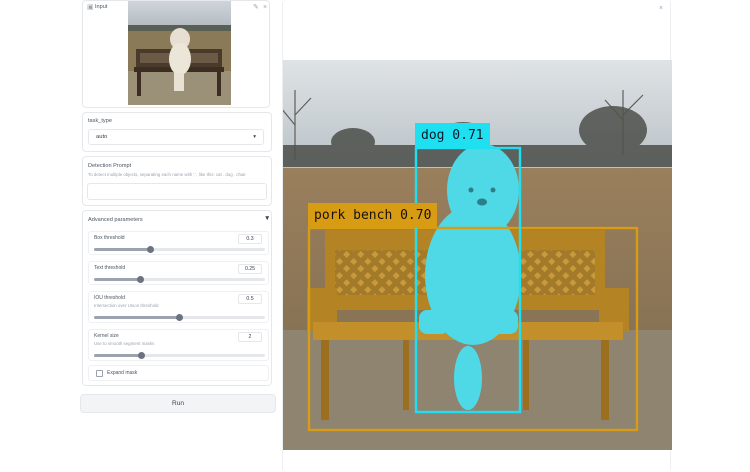 The image size is (750, 472). Describe the element at coordinates (101, 7) in the screenshot. I see `input-image-label: Input` at that location.